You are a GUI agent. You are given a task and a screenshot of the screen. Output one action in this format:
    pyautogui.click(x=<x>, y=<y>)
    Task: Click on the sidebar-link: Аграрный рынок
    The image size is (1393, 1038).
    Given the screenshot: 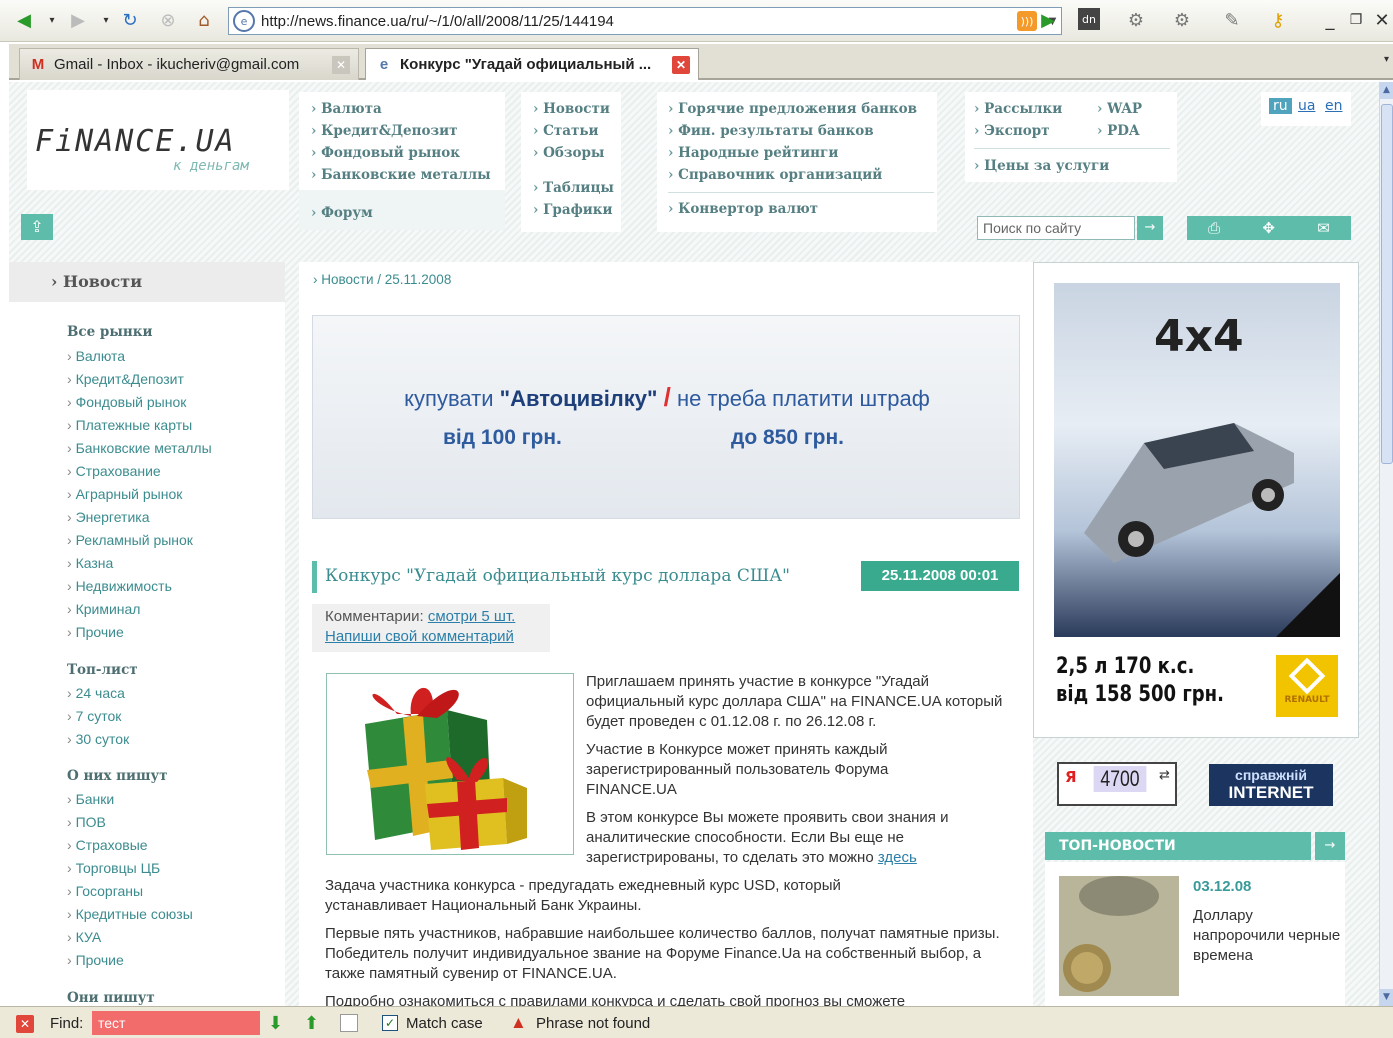 What is the action you would take?
    pyautogui.click(x=125, y=494)
    